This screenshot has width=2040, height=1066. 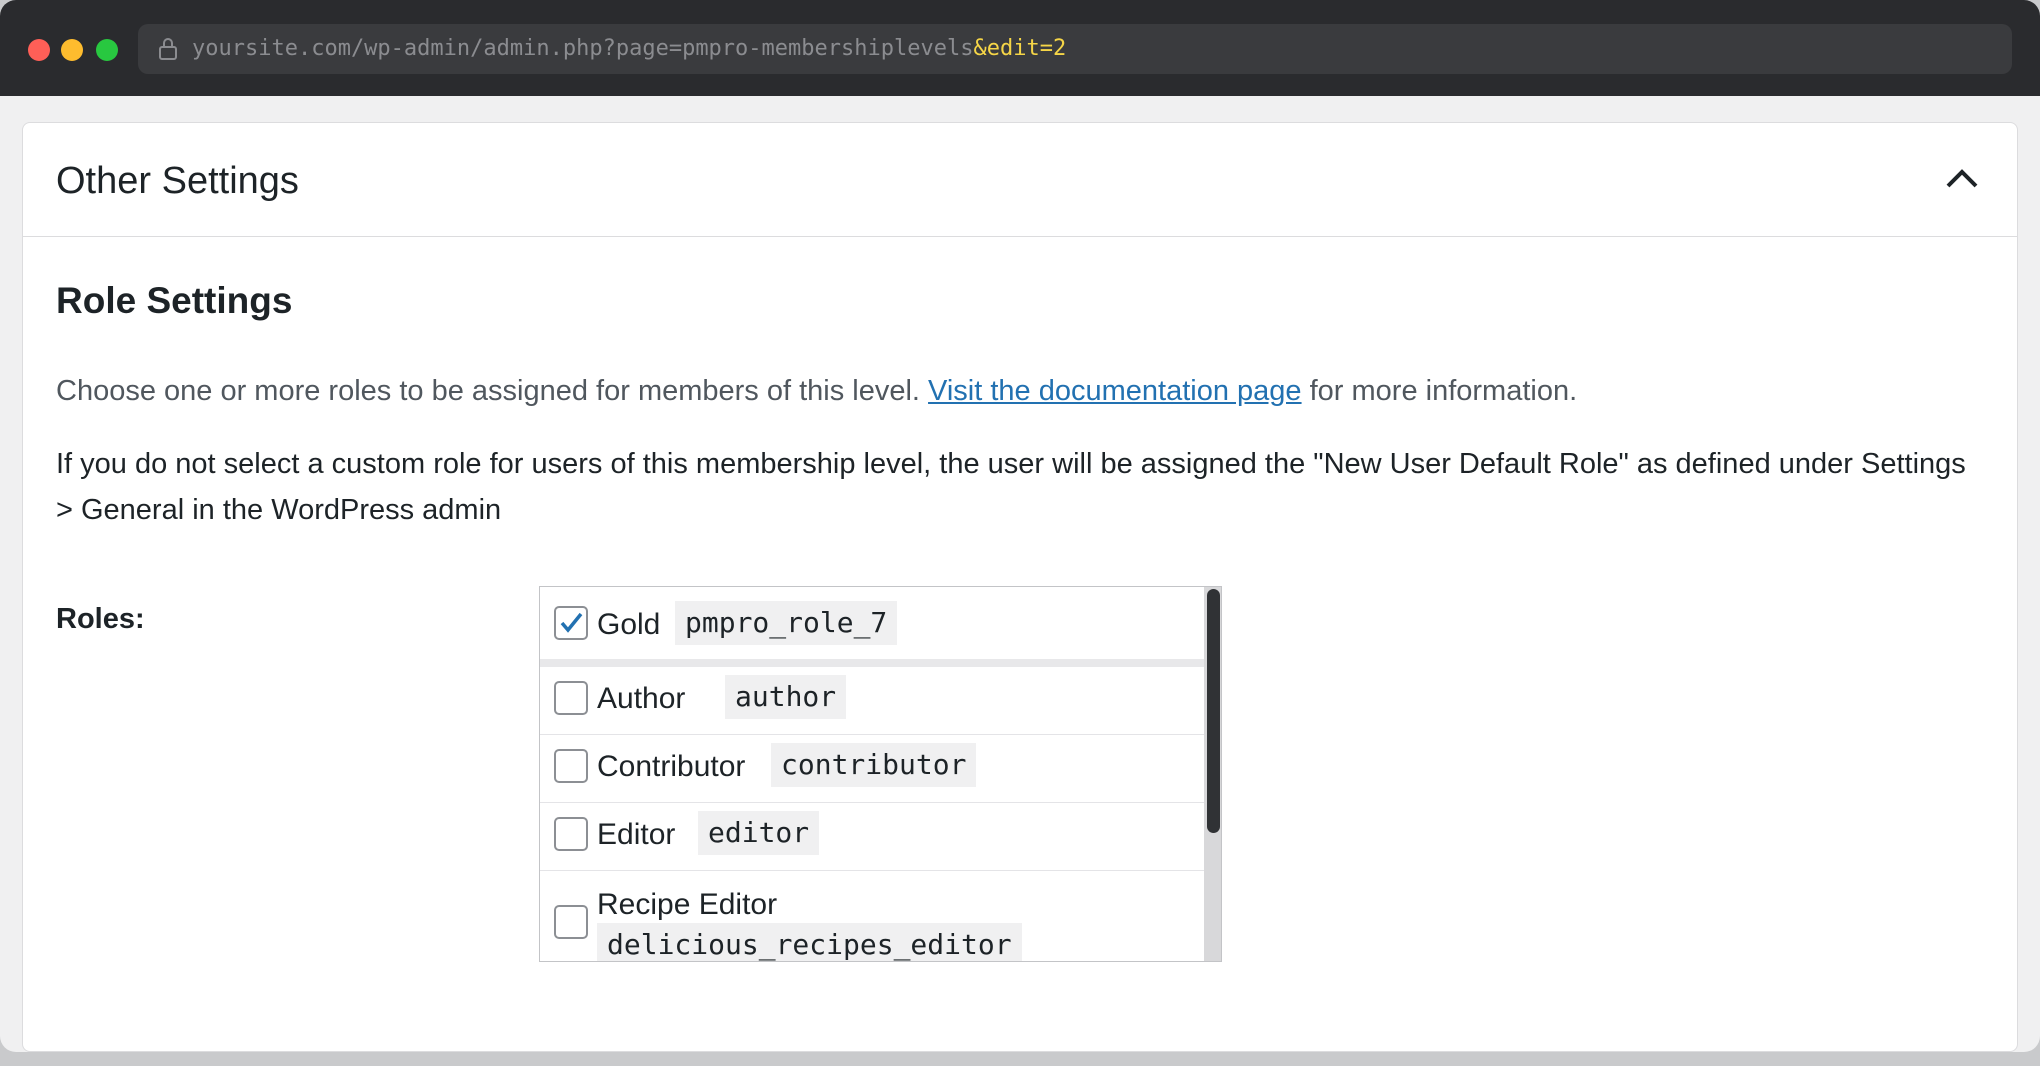 I want to click on row-separator, so click(x=872, y=663).